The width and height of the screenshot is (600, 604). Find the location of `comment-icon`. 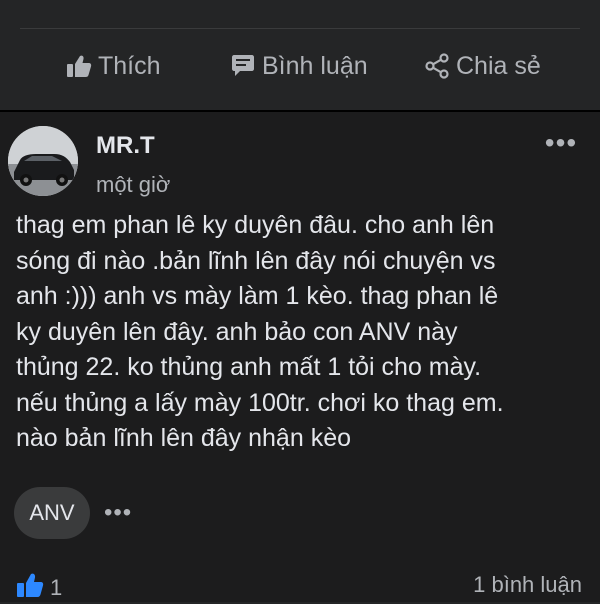

comment-icon is located at coordinates (243, 66).